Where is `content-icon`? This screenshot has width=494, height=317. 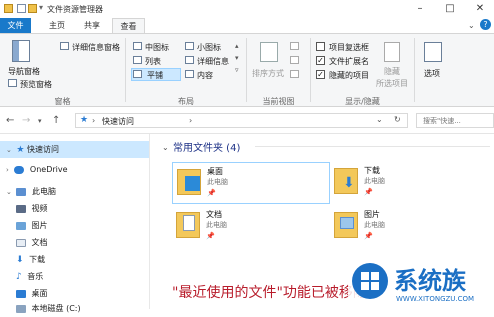
content-icon is located at coordinates (189, 74).